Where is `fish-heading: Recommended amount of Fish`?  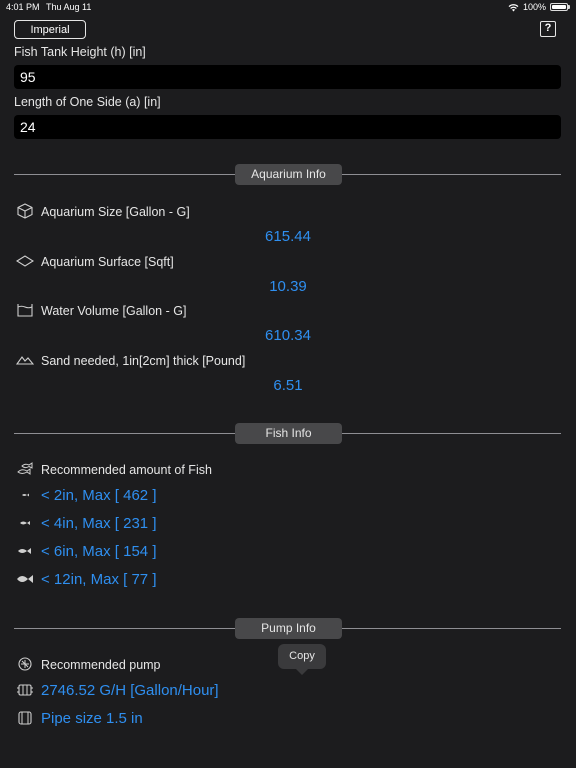
fish-heading: Recommended amount of Fish is located at coordinates (126, 470).